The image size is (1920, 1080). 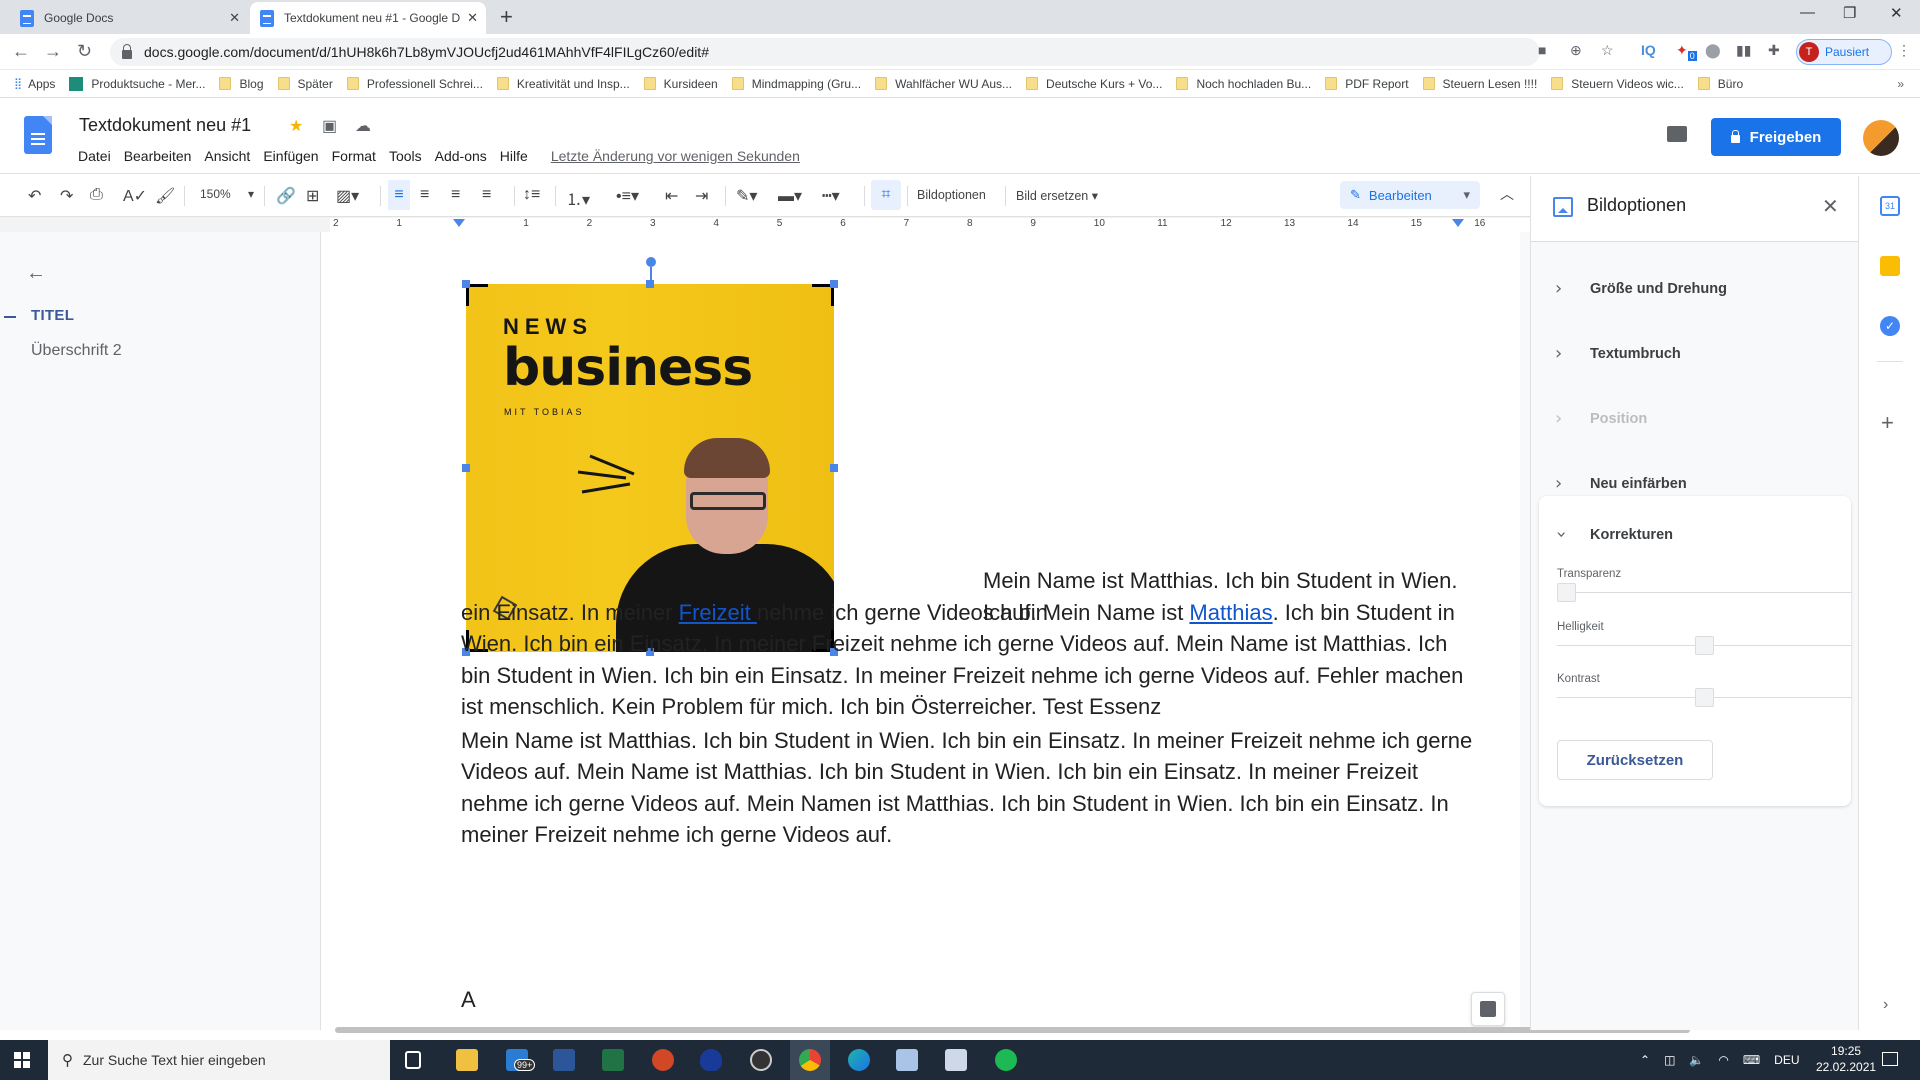 I want to click on explore-button, so click(x=1488, y=1009).